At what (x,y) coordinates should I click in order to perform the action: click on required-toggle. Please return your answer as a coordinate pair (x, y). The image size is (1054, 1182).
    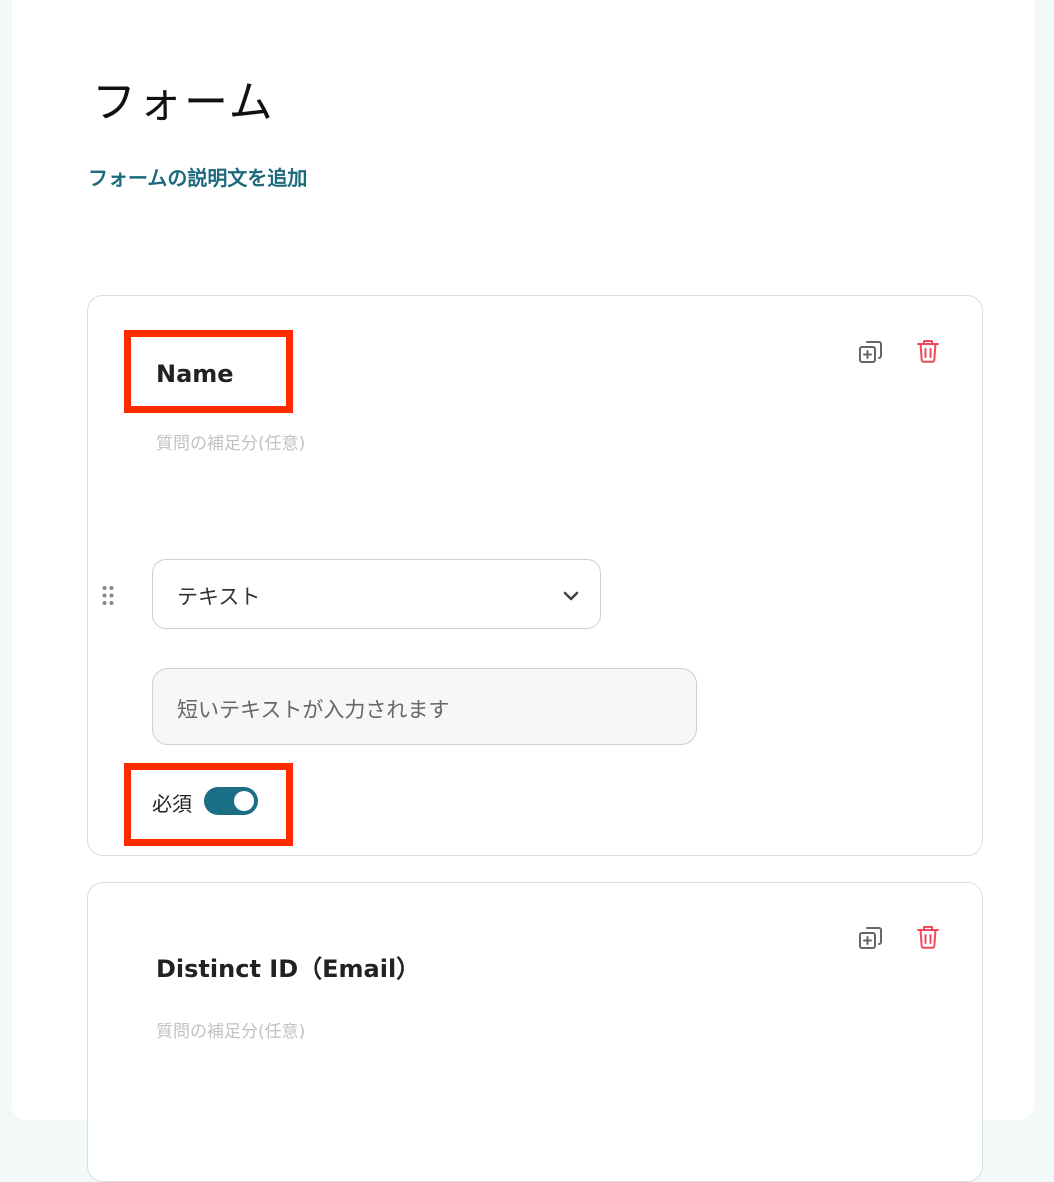
    Looking at the image, I should click on (231, 801).